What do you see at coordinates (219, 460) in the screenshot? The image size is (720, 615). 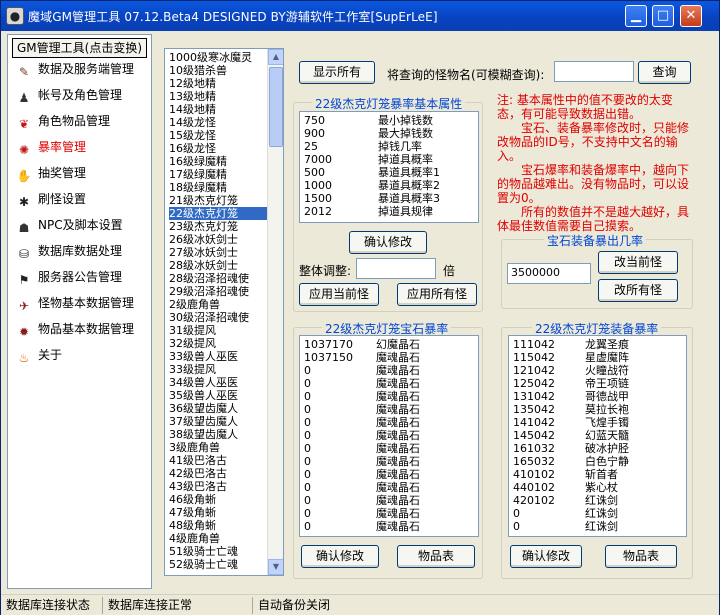 I see `monster-list-item: 41级巴洛古` at bounding box center [219, 460].